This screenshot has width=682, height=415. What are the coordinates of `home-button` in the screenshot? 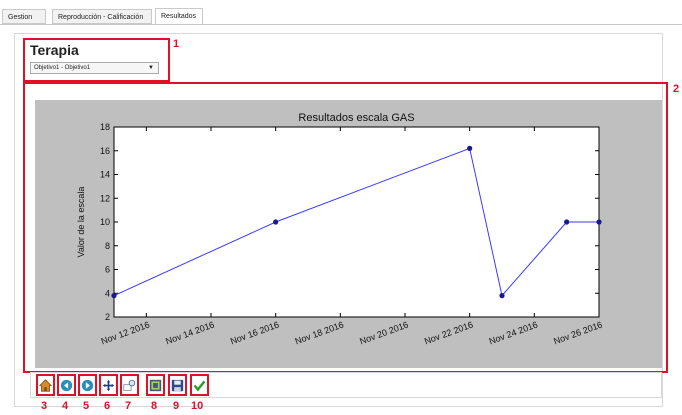 It's located at (45, 385).